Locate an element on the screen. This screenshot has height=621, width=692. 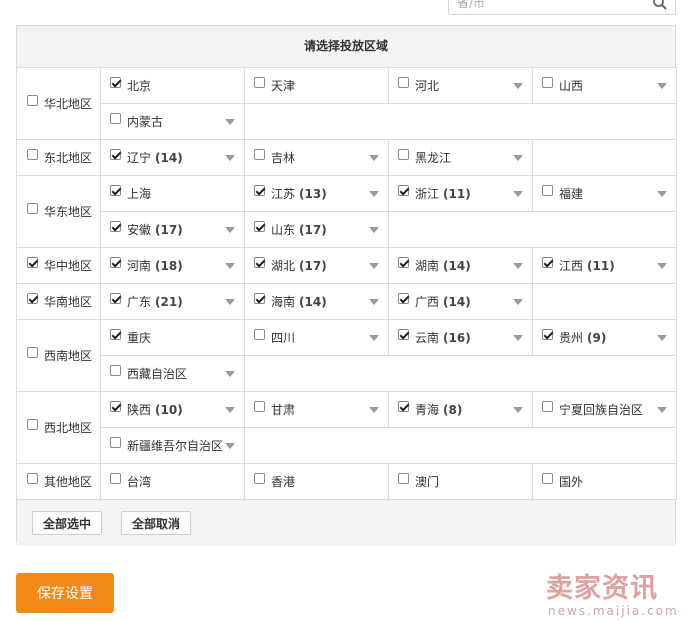
region-checkbox-label: 华南地区 is located at coordinates (59, 301).